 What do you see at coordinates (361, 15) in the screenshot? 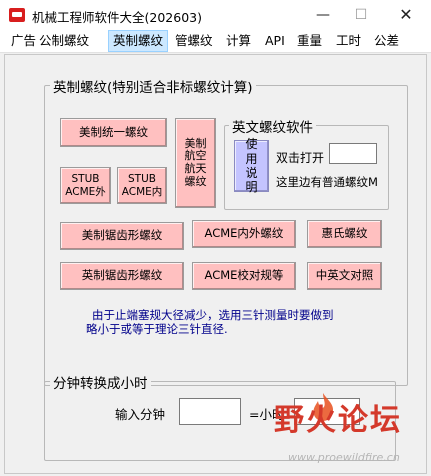
I see `maximize-button: ☐` at bounding box center [361, 15].